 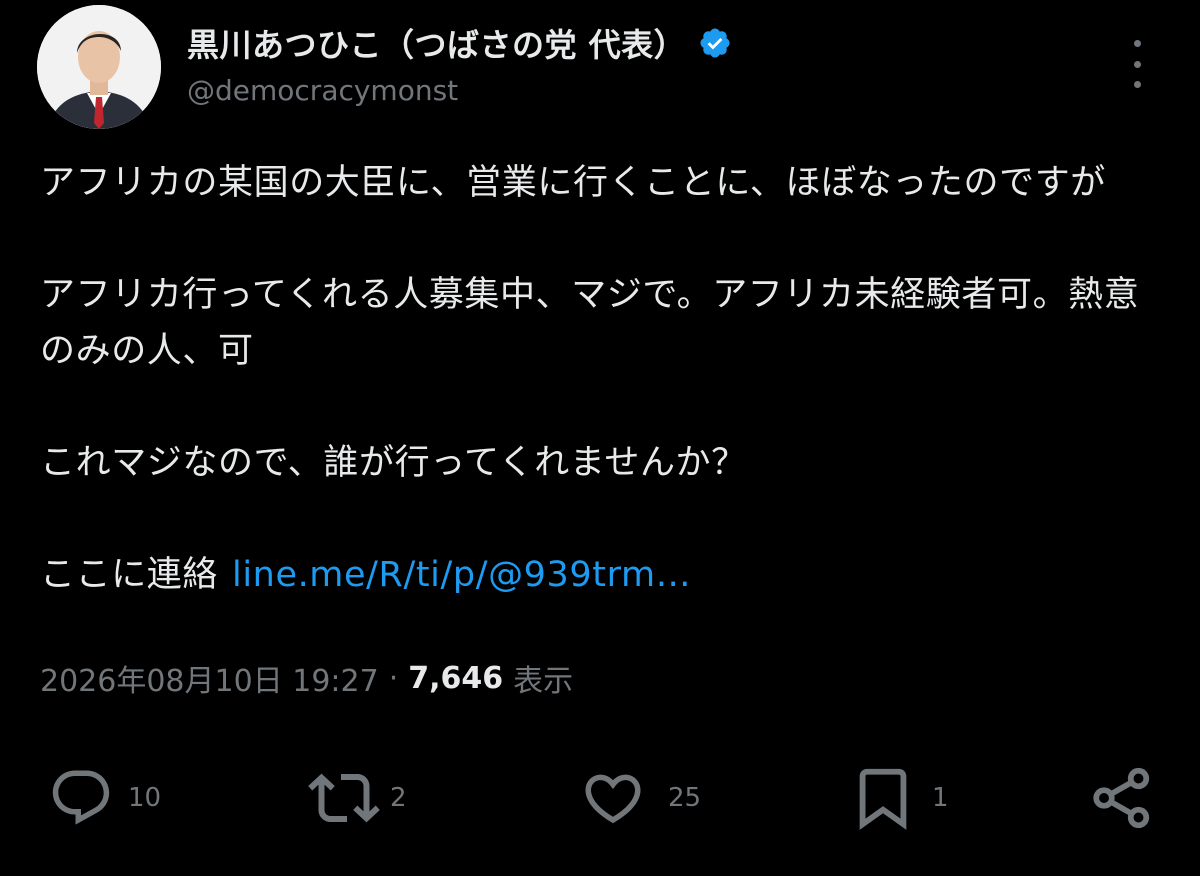 I want to click on like-button: 25, so click(x=640, y=798).